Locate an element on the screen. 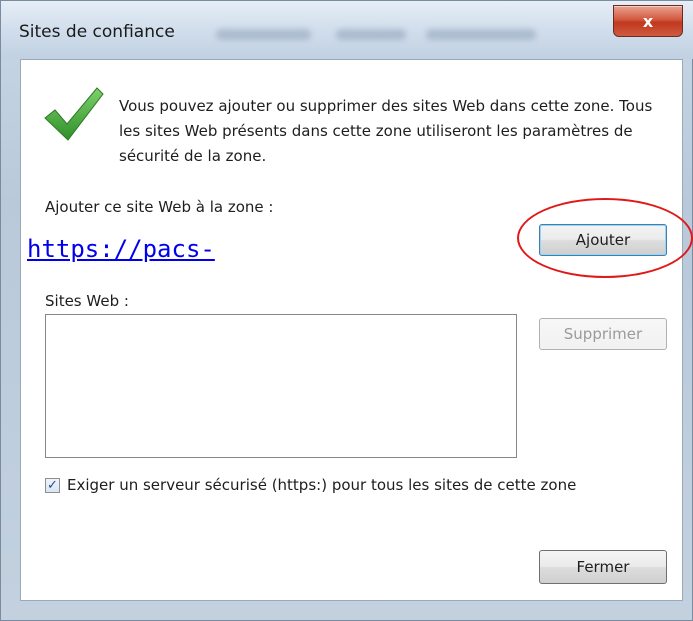 Image resolution: width=693 pixels, height=621 pixels. site-url-value: https://pacs- is located at coordinates (121, 249).